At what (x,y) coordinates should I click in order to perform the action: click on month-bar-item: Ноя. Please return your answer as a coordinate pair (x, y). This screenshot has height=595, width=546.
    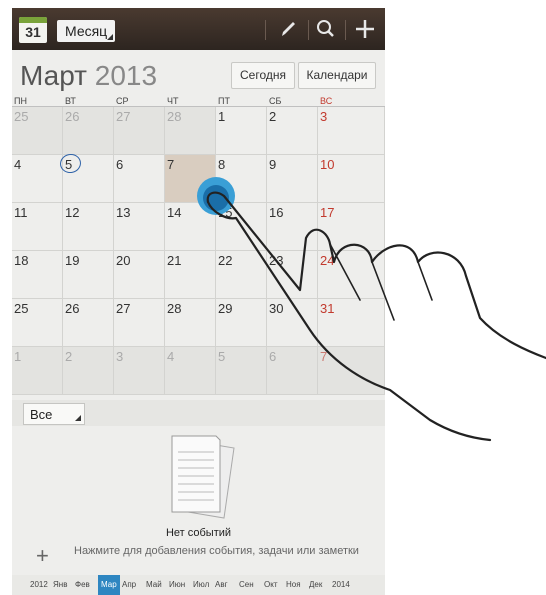
    Looking at the image, I should click on (293, 584).